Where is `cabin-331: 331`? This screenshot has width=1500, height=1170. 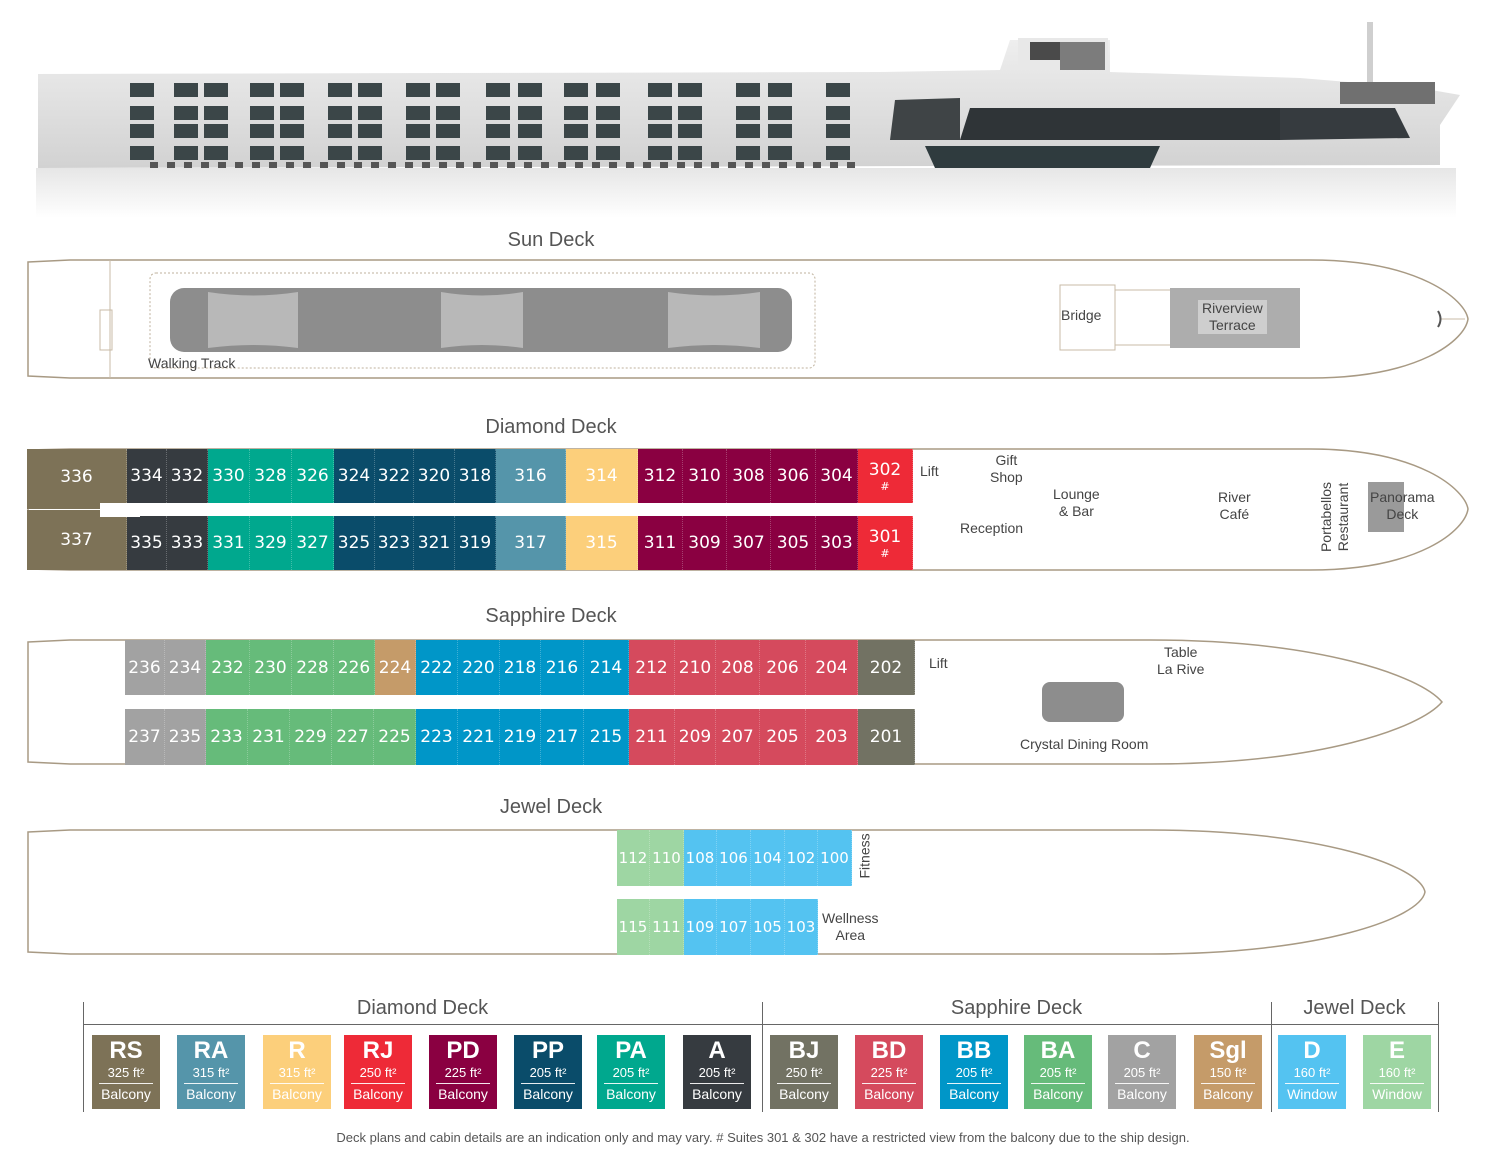
cabin-331: 331 is located at coordinates (229, 543).